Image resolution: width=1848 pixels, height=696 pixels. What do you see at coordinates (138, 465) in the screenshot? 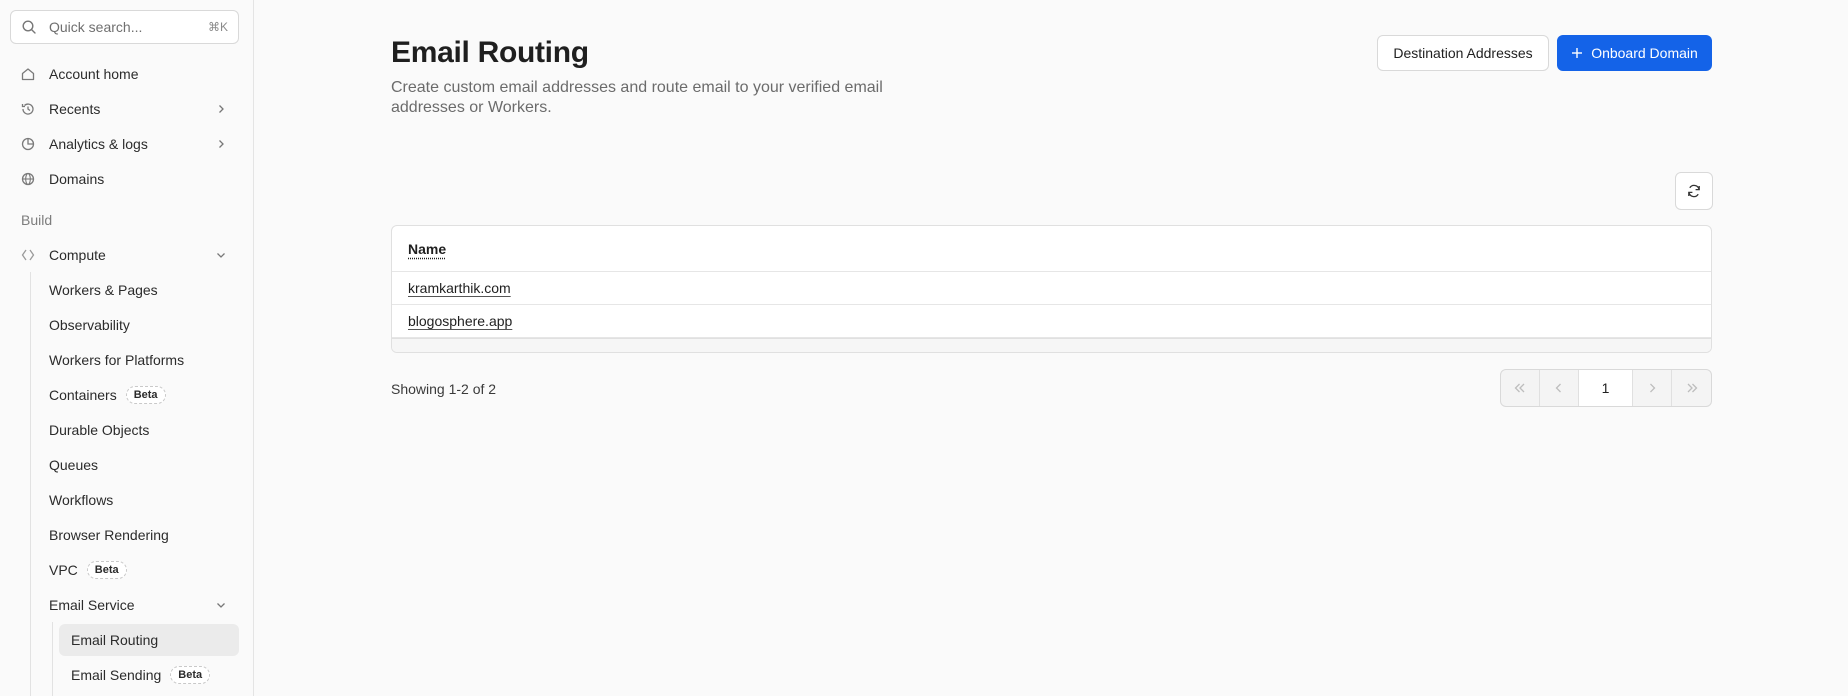
I see `sidebar-item-queues: Queues` at bounding box center [138, 465].